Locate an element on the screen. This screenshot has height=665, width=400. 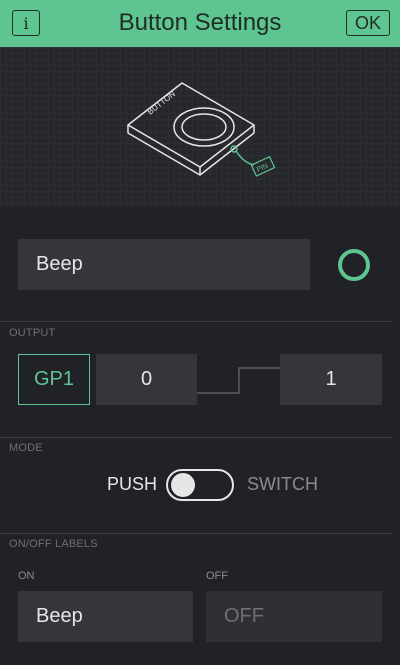
pin-select-button: GP1 is located at coordinates (54, 379).